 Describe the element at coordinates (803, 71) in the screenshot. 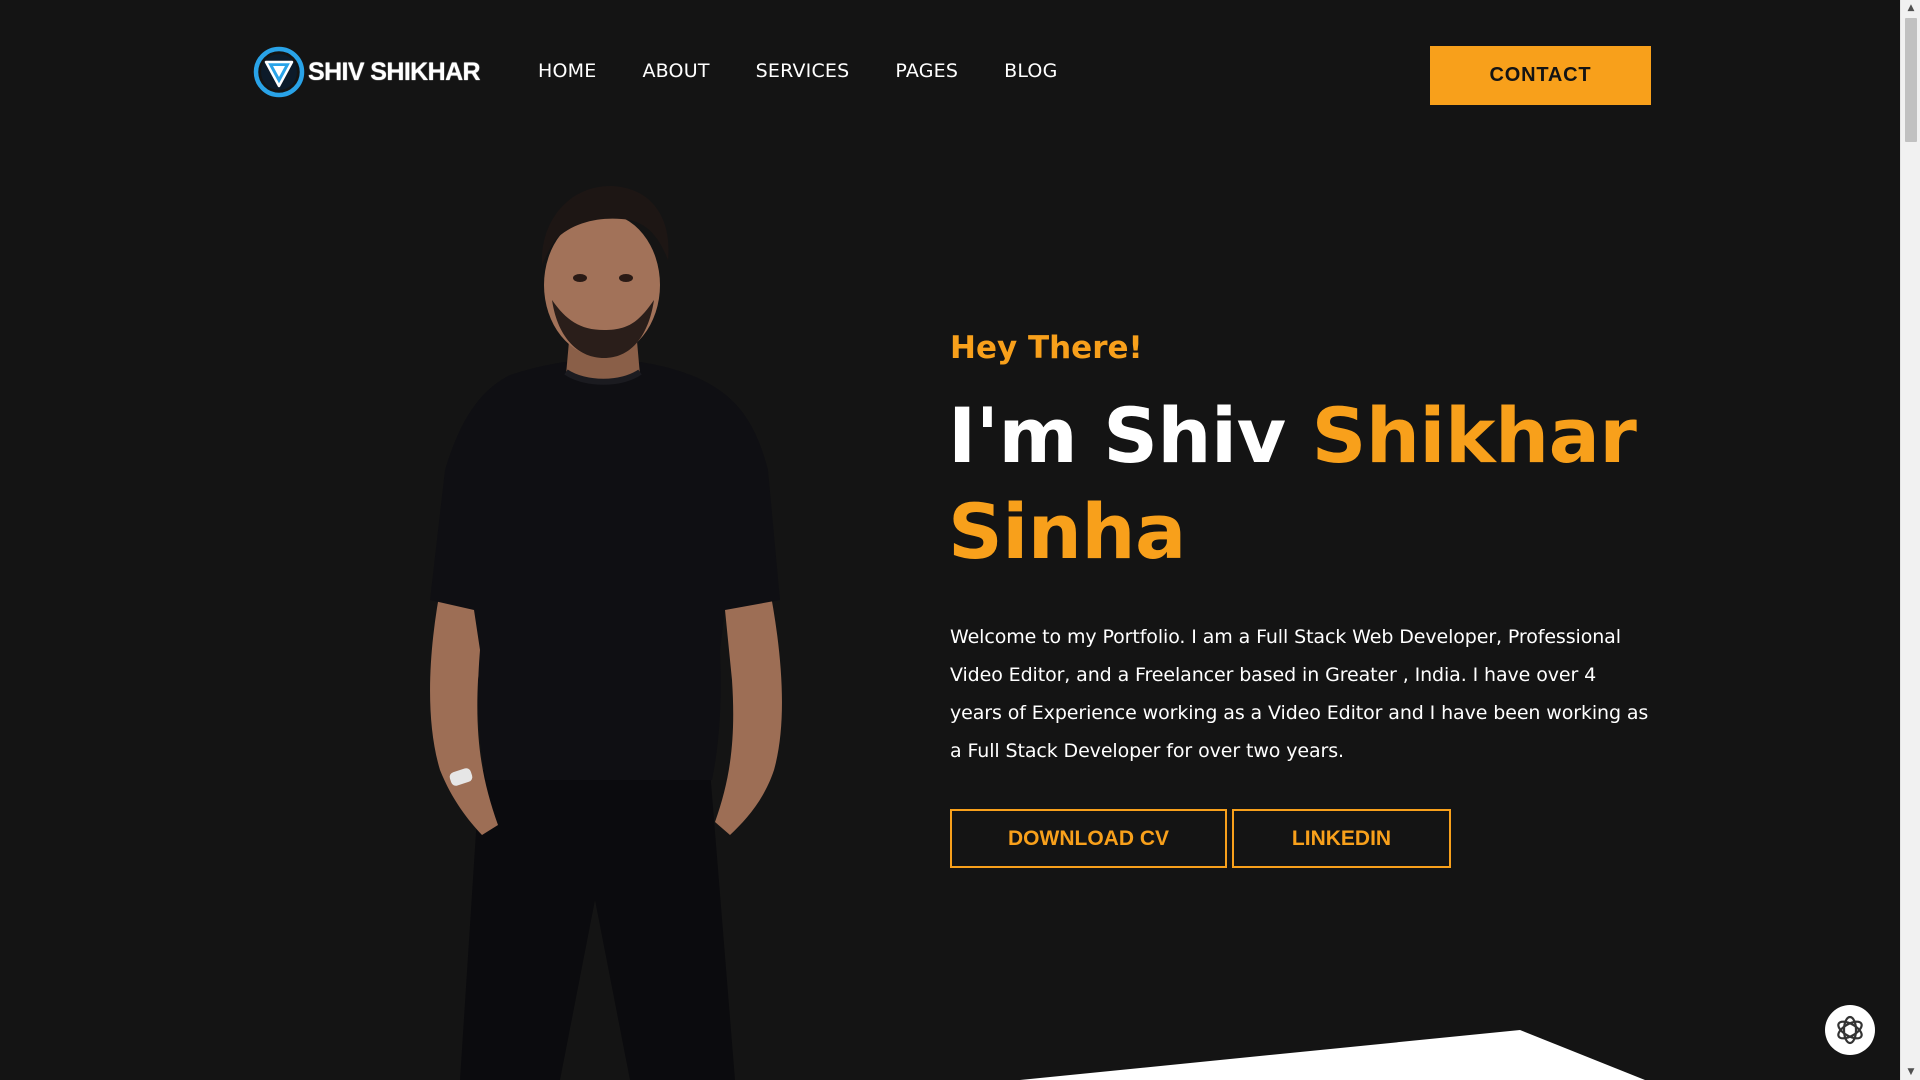

I see `nav-services: SERVICES` at that location.